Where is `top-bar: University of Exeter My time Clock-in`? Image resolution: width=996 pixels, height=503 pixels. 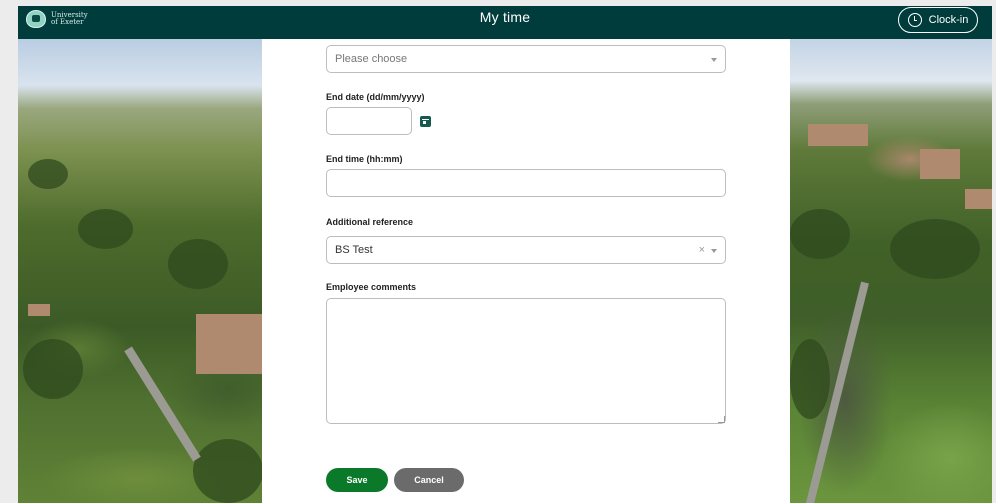
top-bar: University of Exeter My time Clock-in is located at coordinates (505, 22).